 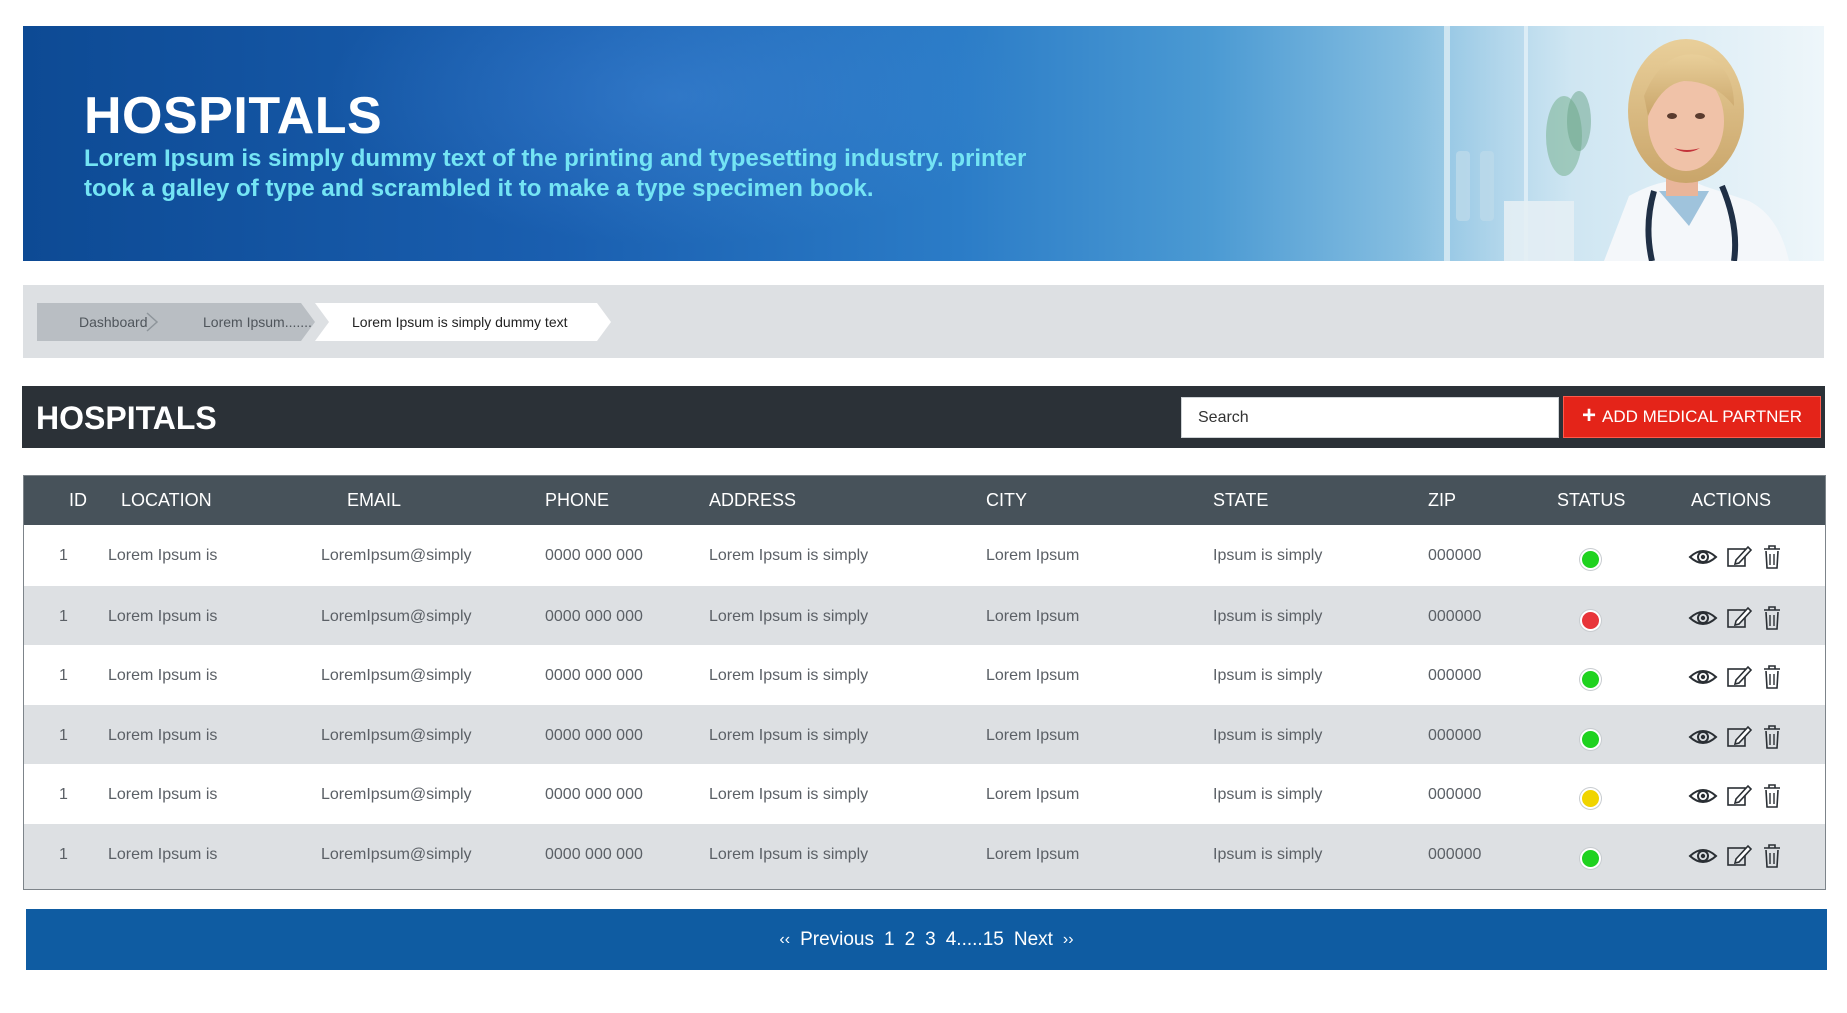 I want to click on column-header-city: CITY, so click(x=1006, y=500).